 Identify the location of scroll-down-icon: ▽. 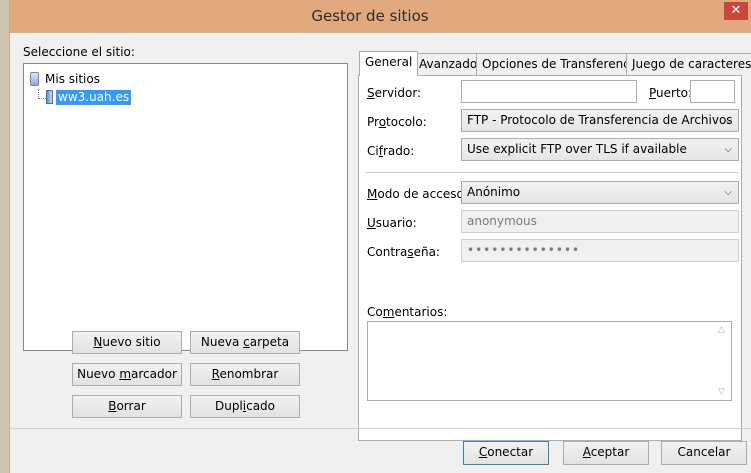
(721, 392).